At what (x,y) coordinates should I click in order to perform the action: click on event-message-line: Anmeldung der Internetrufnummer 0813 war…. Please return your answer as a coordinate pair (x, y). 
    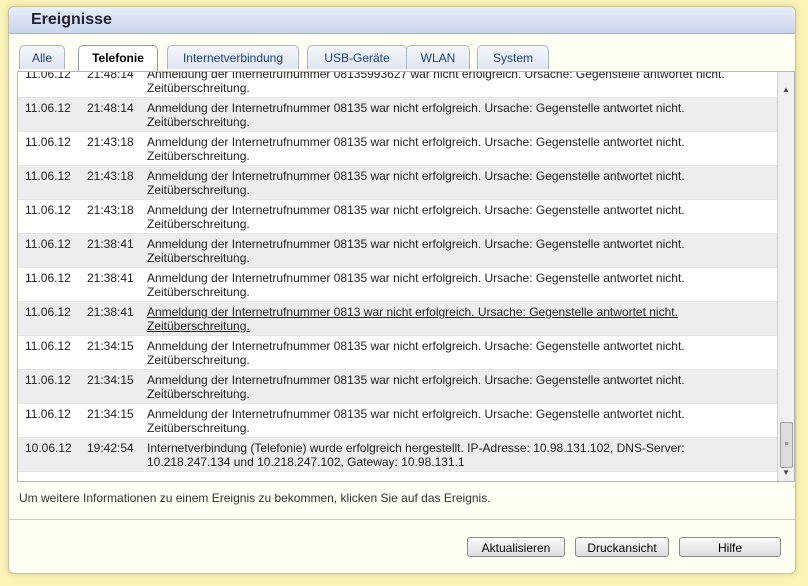
    Looking at the image, I should click on (412, 312).